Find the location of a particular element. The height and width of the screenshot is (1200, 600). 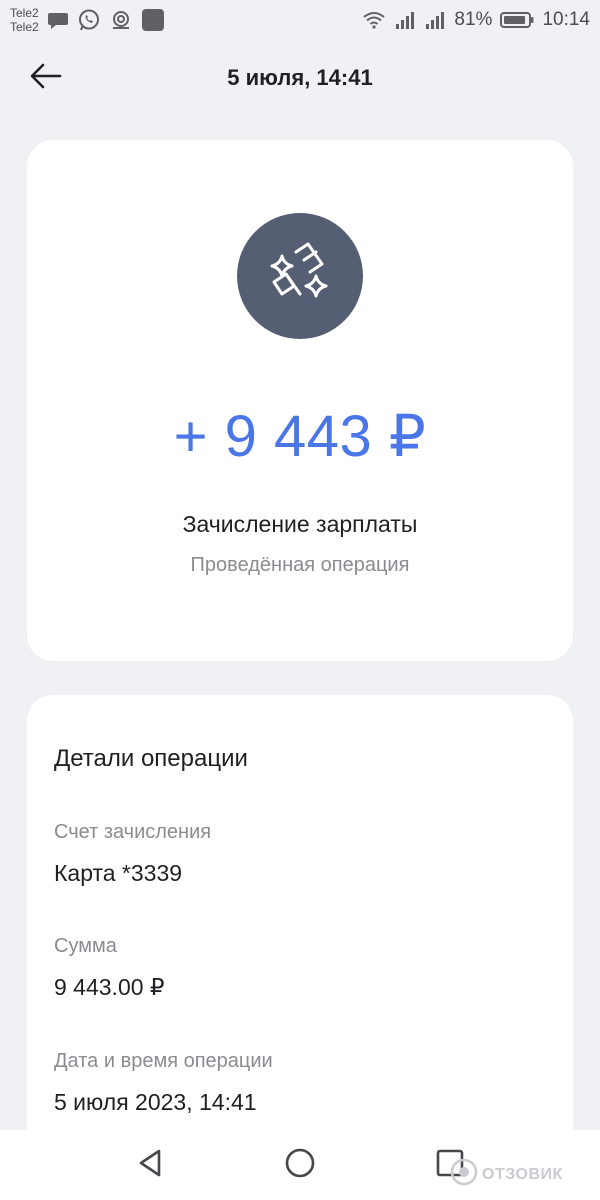

header: 5 июля, 14:41 is located at coordinates (300, 78).